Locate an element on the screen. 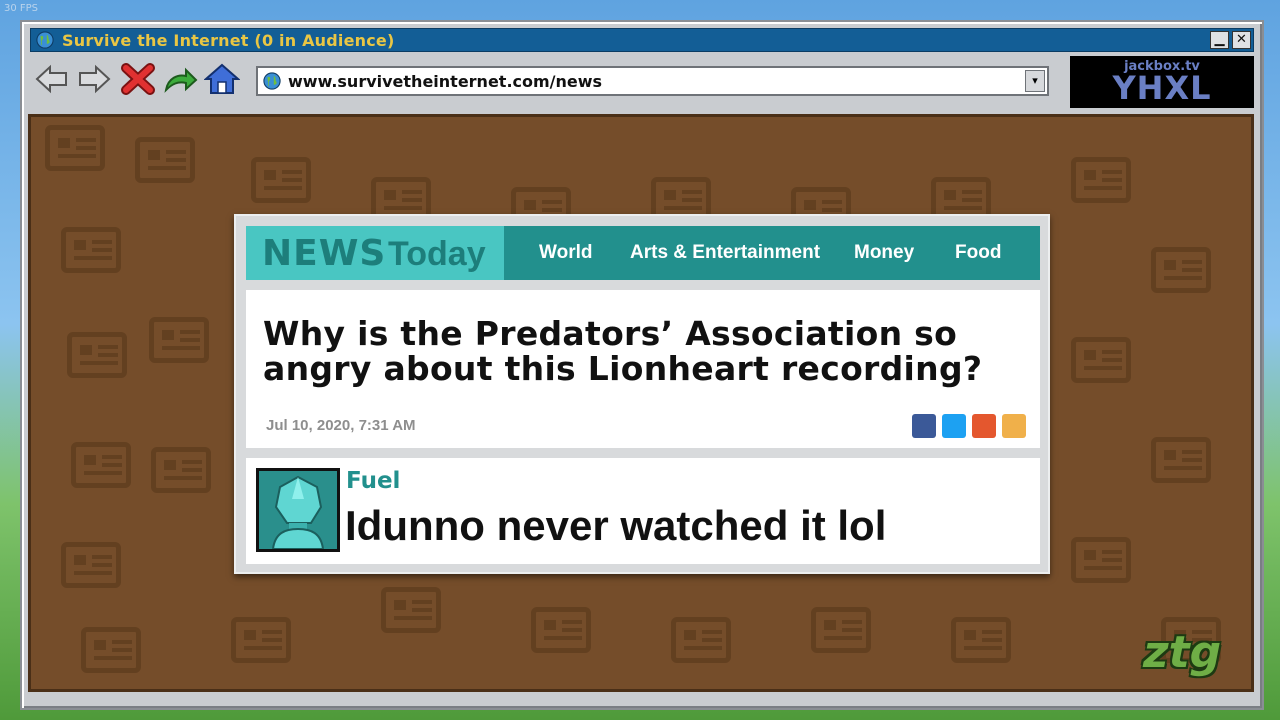 The height and width of the screenshot is (720, 1280). share-reddit-icon is located at coordinates (984, 426).